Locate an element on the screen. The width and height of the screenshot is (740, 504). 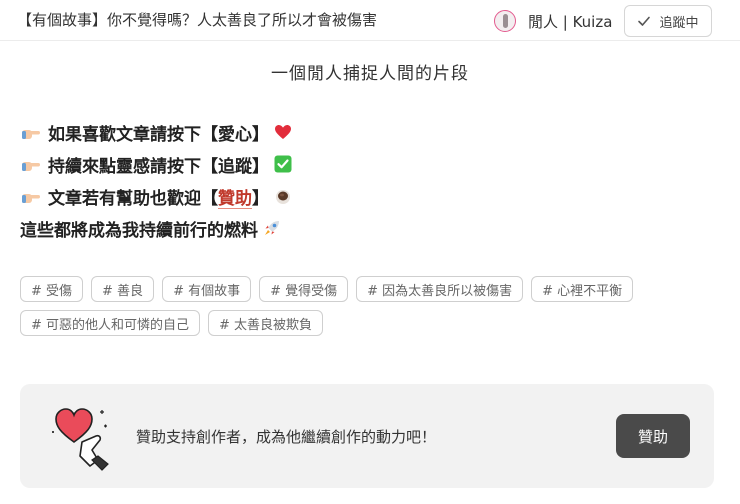
cta-line-sponsor-post: 】 is located at coordinates (260, 198).